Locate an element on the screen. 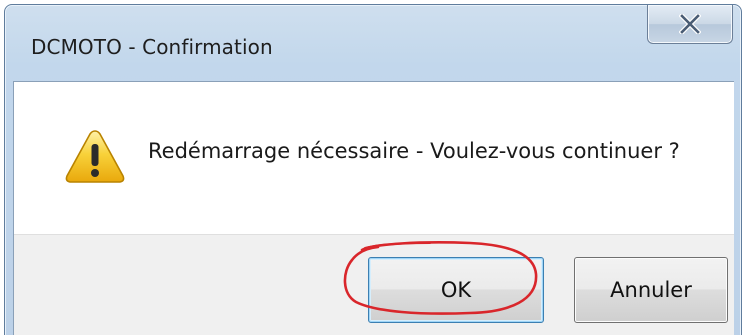 This screenshot has width=744, height=335. close-icon is located at coordinates (690, 24).